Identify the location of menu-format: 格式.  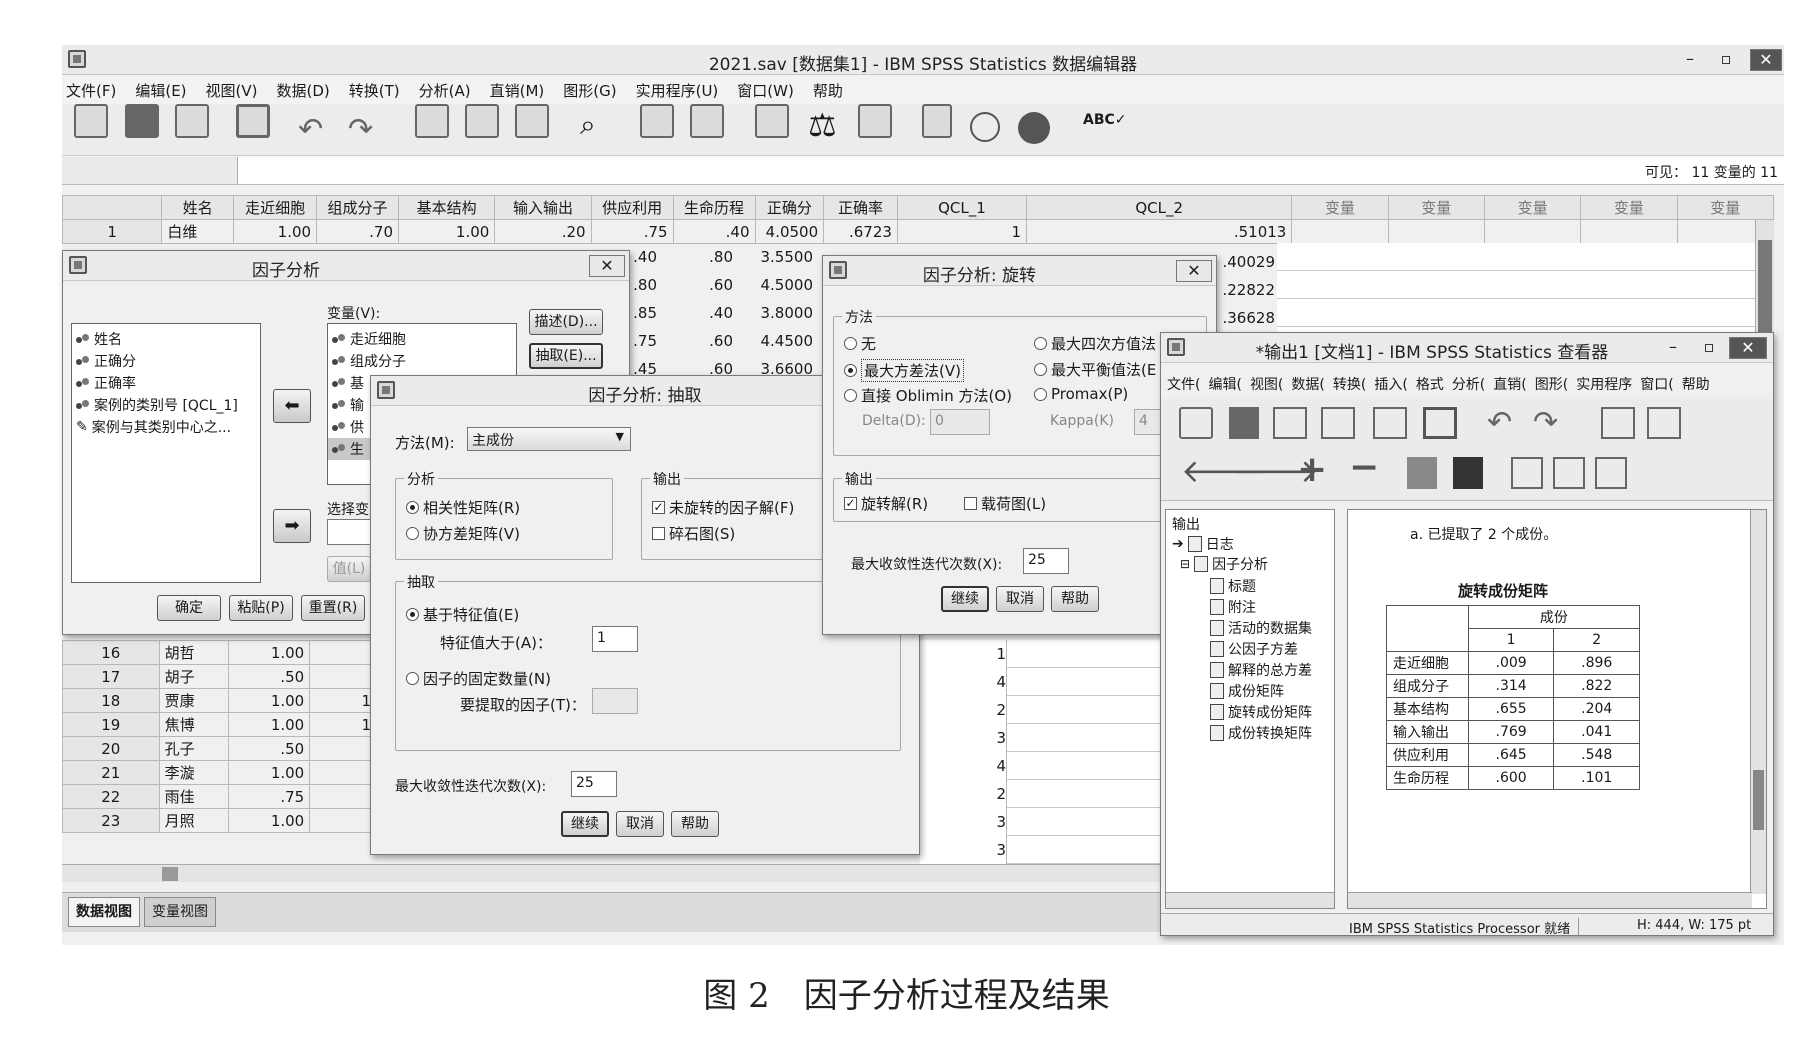
(1430, 384).